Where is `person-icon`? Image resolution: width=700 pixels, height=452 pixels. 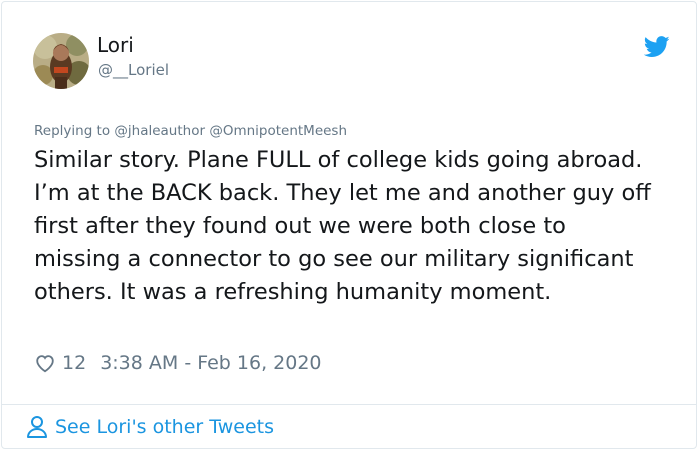
person-icon is located at coordinates (37, 427).